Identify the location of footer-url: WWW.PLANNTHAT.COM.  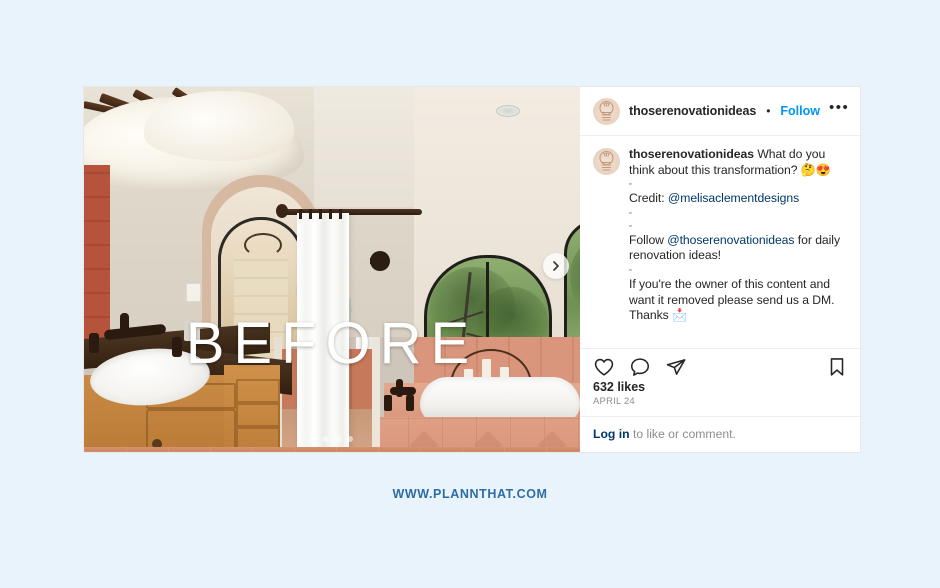
(470, 494).